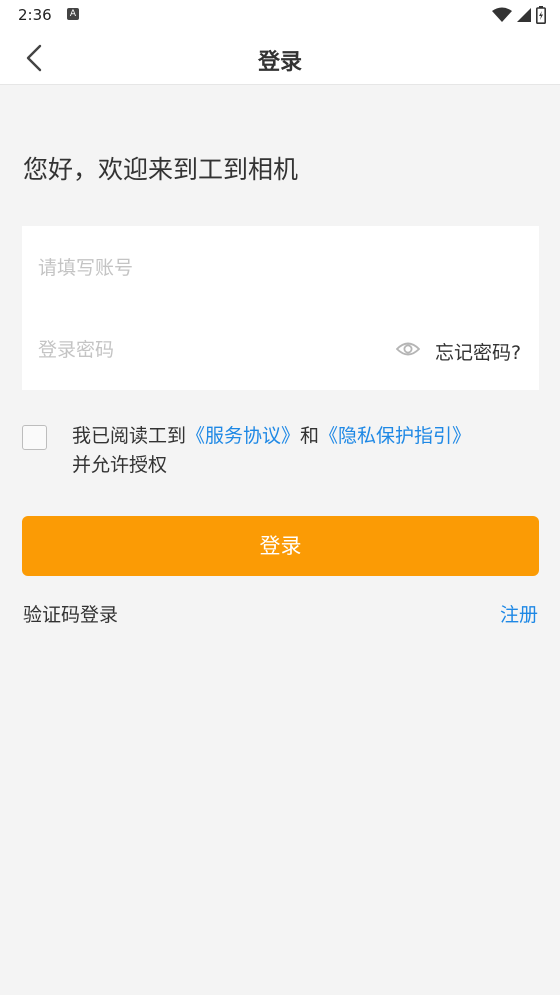  I want to click on register-link: 注册, so click(519, 613).